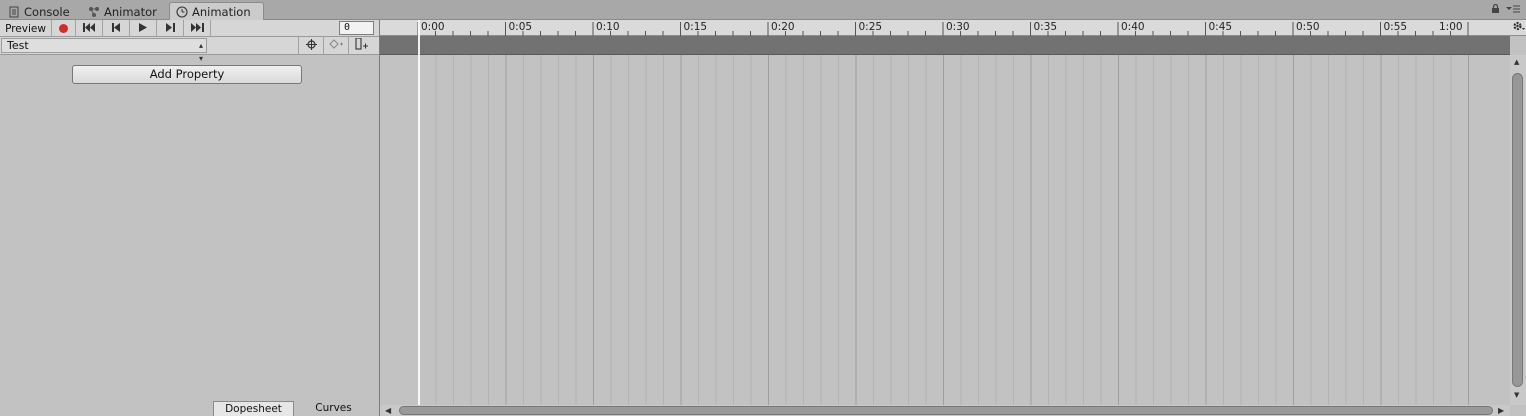  I want to click on skip-to-end-icon, so click(197, 28).